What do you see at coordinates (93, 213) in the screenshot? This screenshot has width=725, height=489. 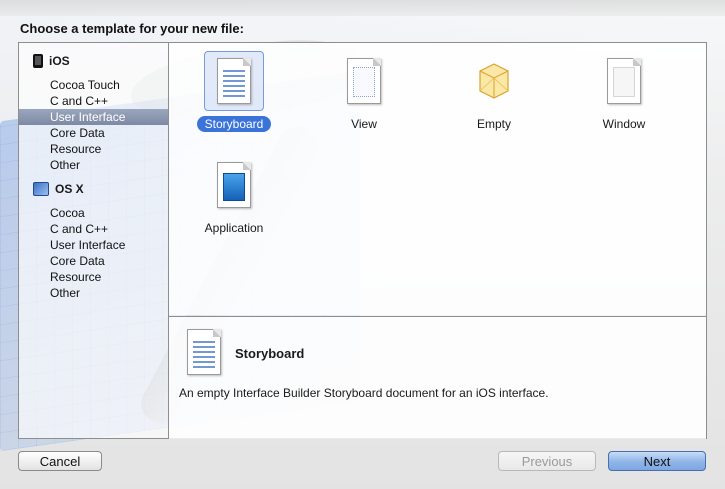 I see `sidebar-item-cocoa: Cocoa` at bounding box center [93, 213].